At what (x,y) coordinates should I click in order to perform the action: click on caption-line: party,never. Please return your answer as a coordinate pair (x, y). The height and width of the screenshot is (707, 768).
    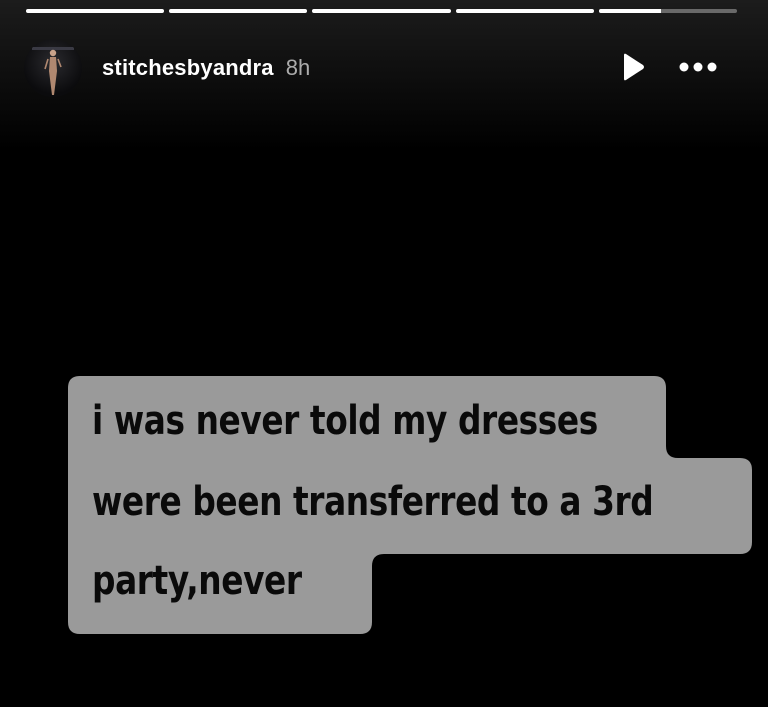
    Looking at the image, I should click on (197, 581).